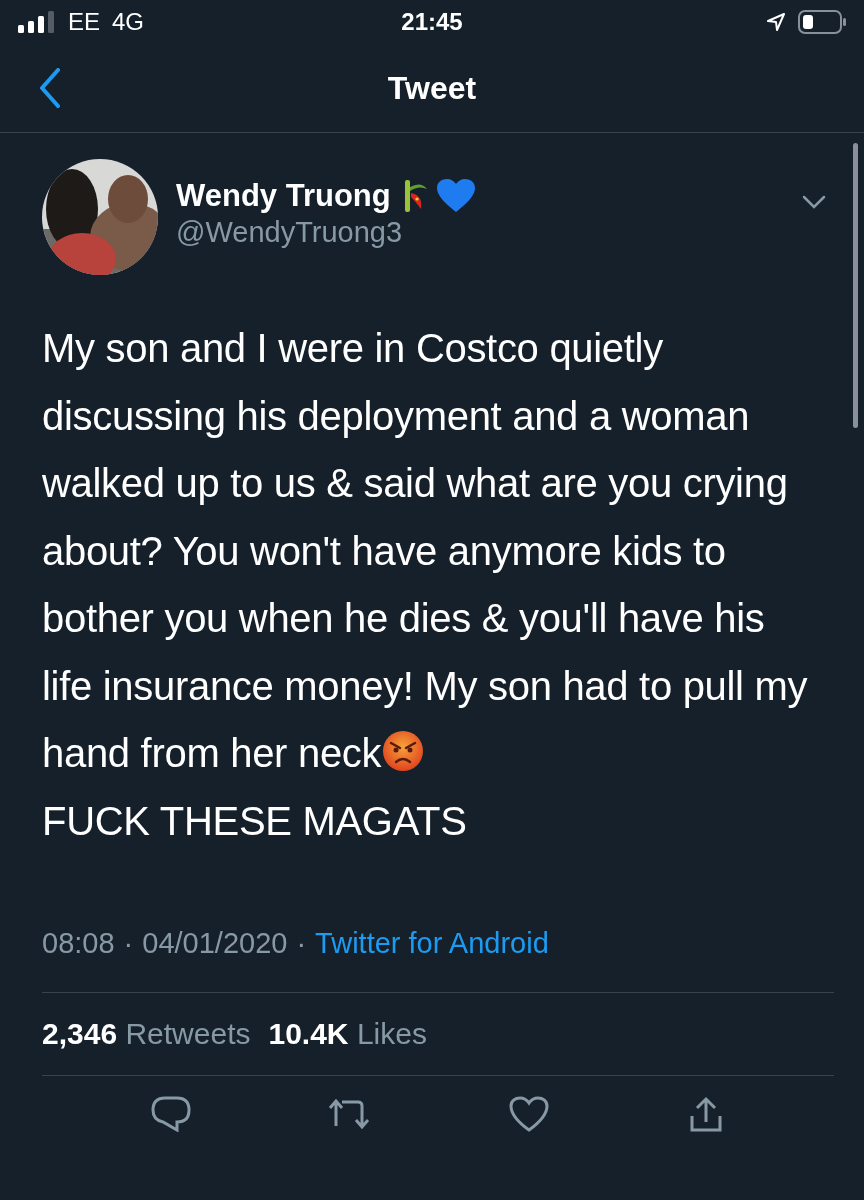 This screenshot has width=864, height=1200. What do you see at coordinates (170, 1114) in the screenshot?
I see `reply-icon` at bounding box center [170, 1114].